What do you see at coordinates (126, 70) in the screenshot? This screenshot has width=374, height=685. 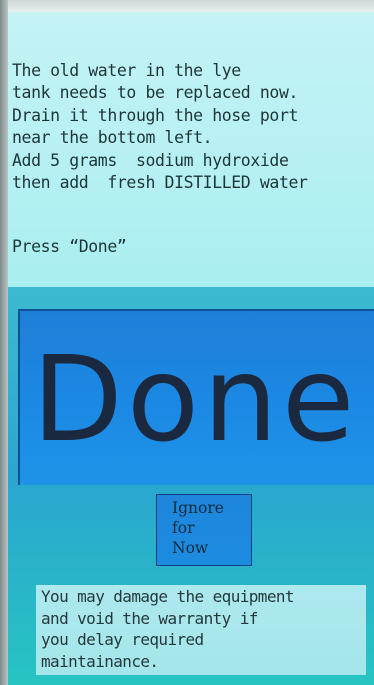 I see `instruction-line: The old water in the lye` at bounding box center [126, 70].